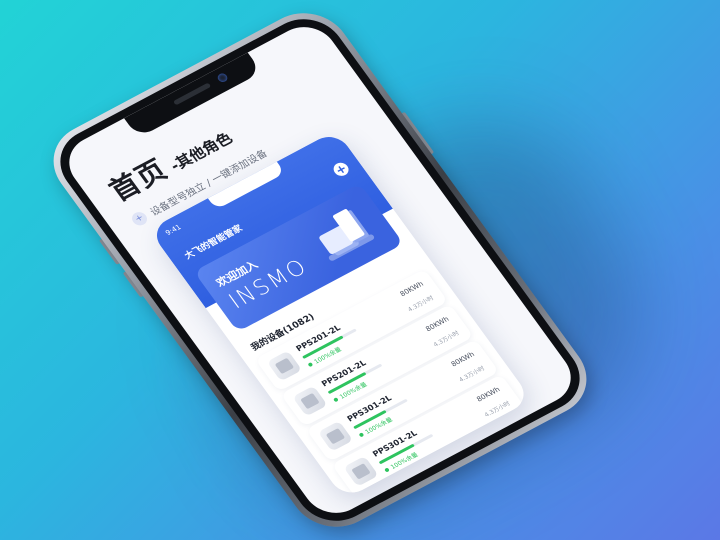 The height and width of the screenshot is (540, 720). Describe the element at coordinates (173, 230) in the screenshot. I see `status-time: 9:41` at that location.